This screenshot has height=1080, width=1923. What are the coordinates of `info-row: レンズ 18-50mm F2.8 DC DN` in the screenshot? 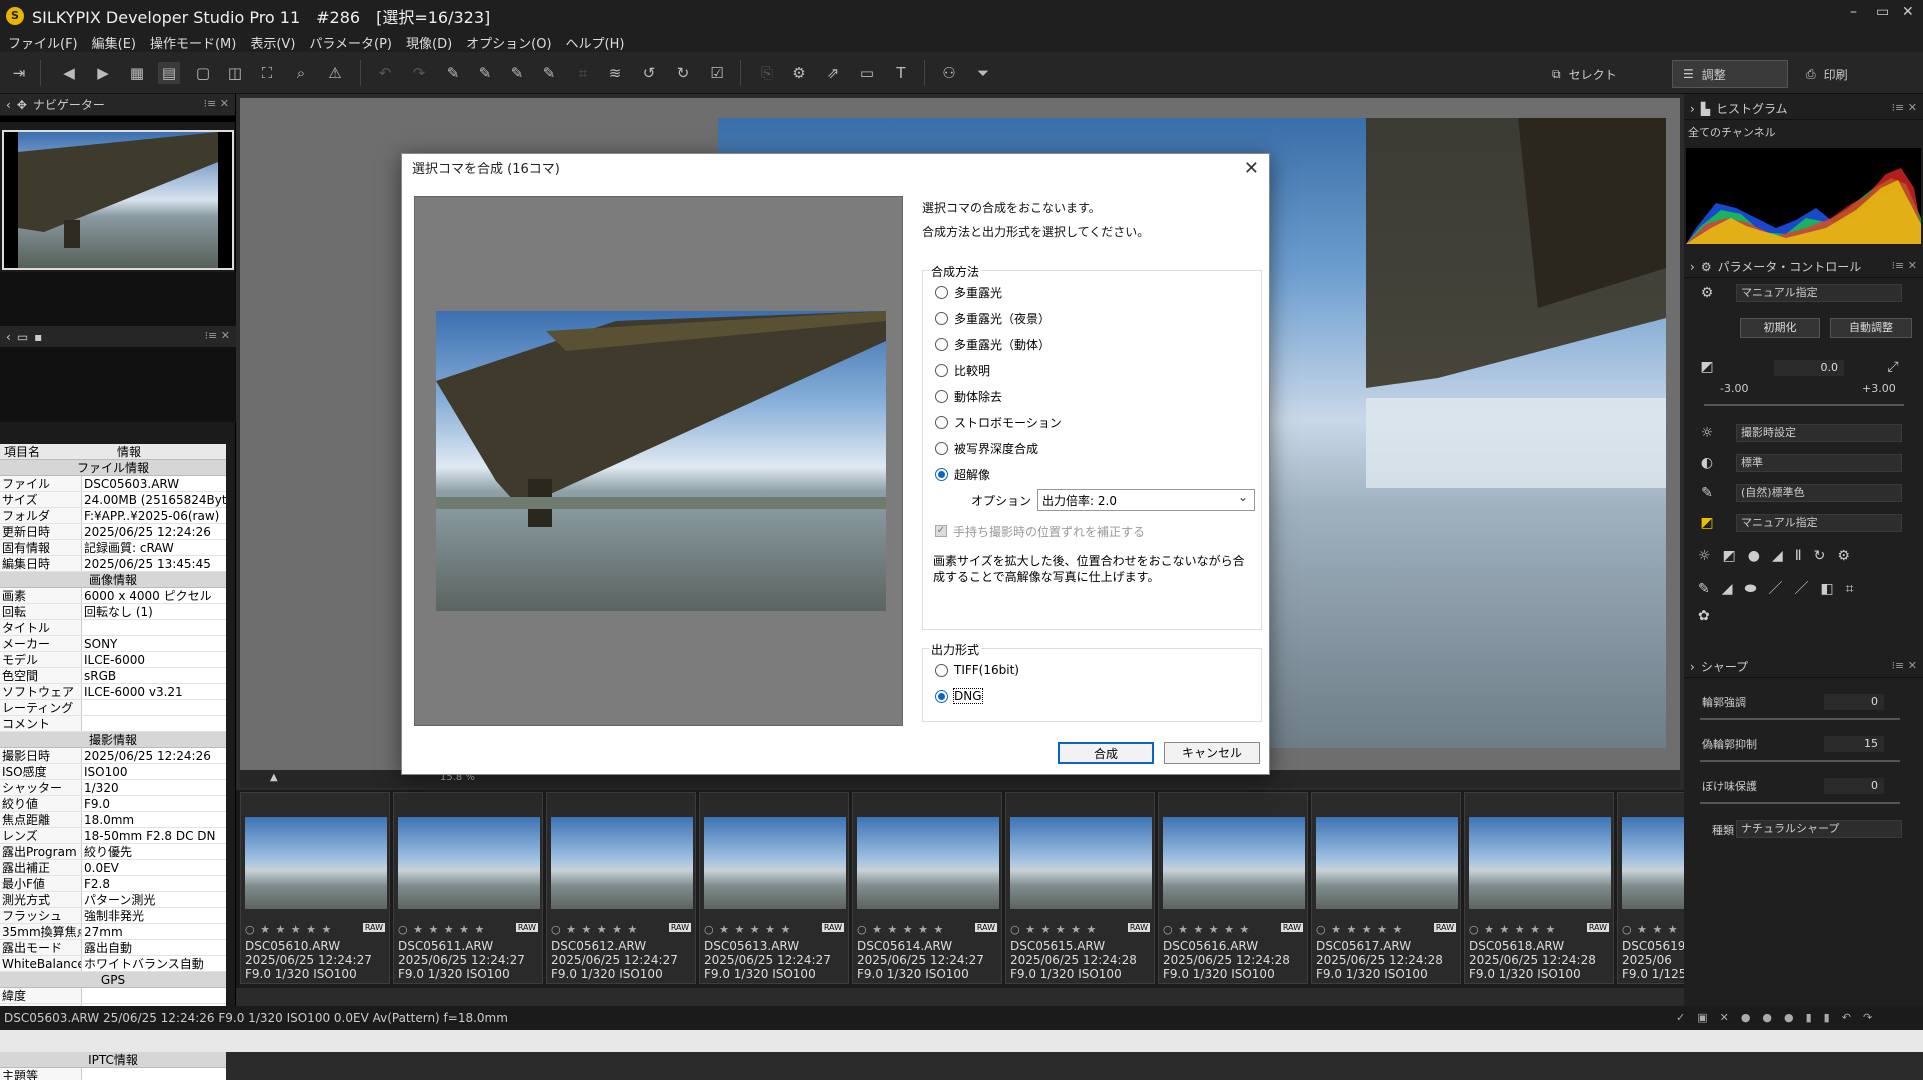 It's located at (113, 836).